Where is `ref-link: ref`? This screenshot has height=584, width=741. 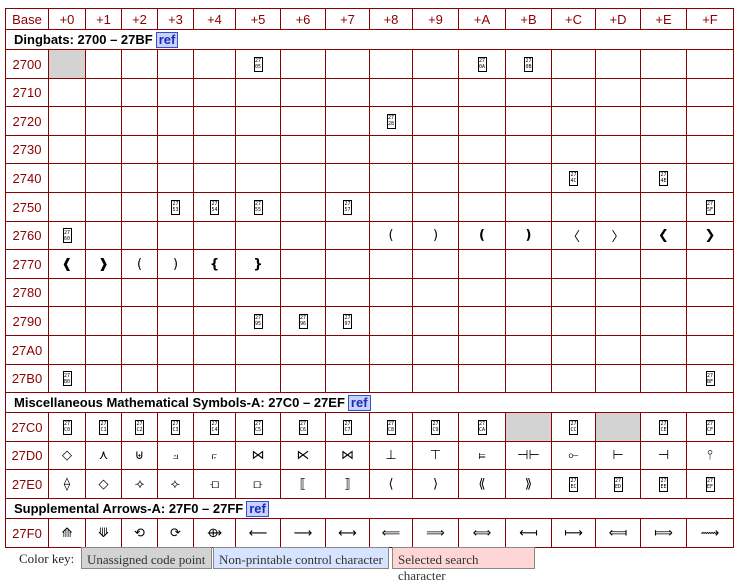
ref-link: ref is located at coordinates (257, 508).